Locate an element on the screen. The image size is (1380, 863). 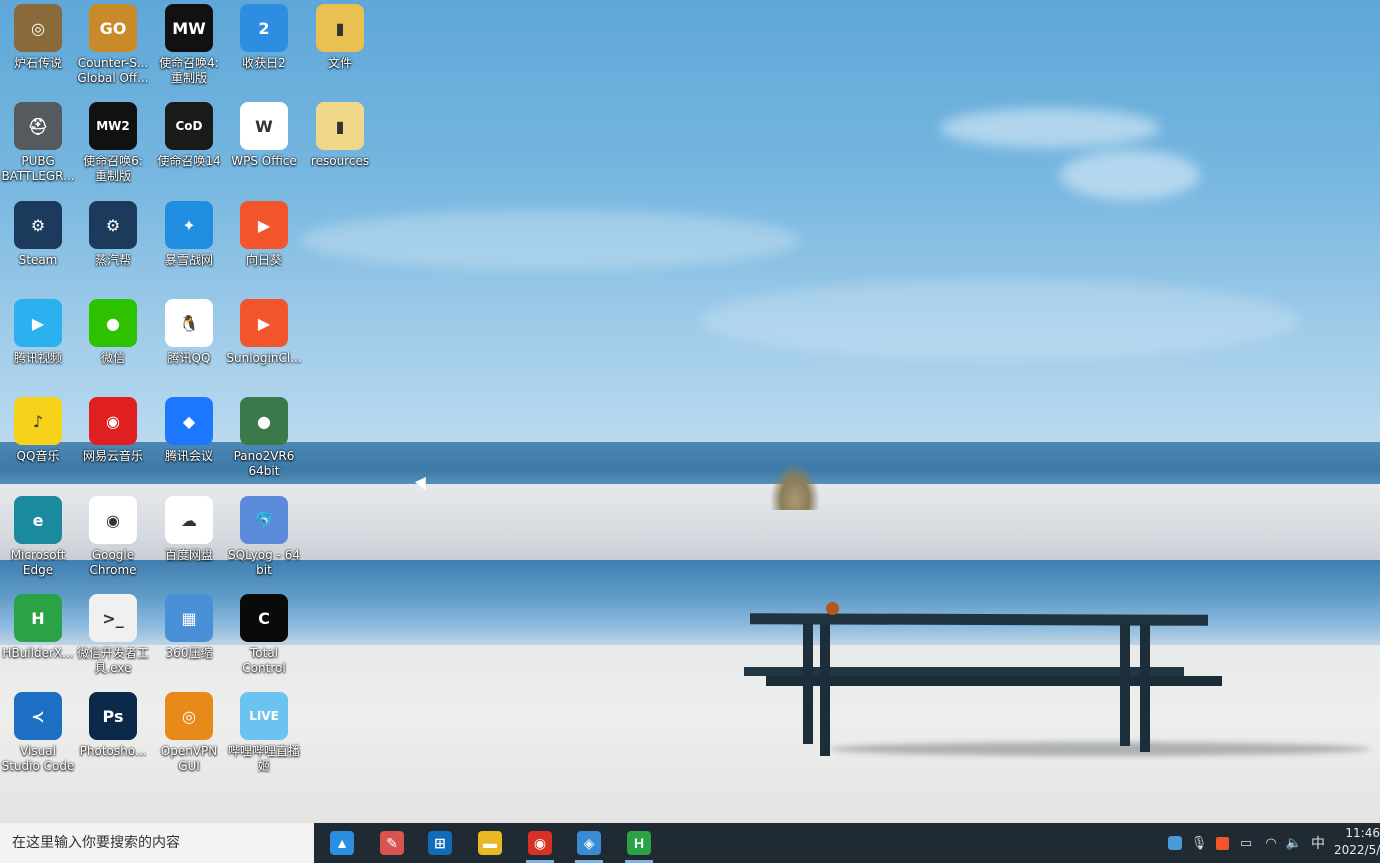
desktop-shortcut: CoD 使命召唤14 is located at coordinates (189, 135).